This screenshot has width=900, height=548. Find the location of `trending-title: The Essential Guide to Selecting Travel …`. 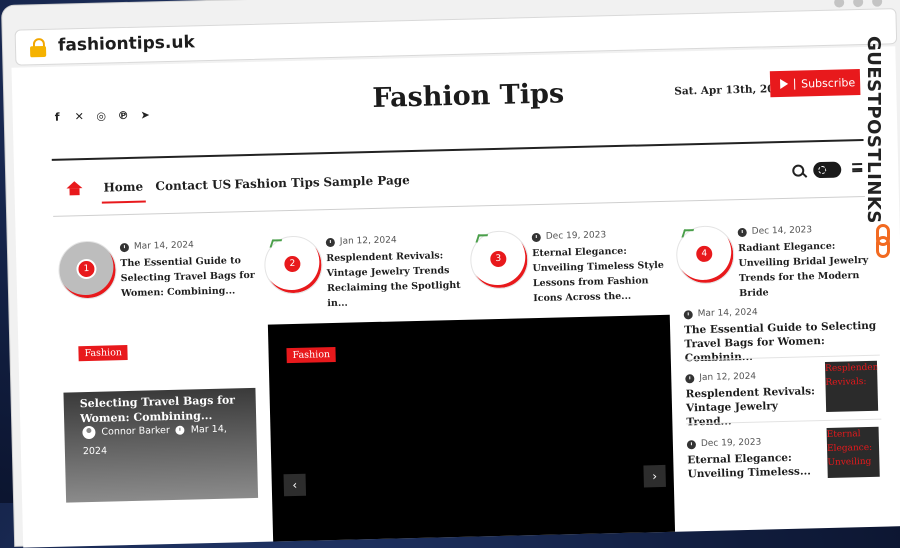

trending-title: The Essential Guide to Selecting Travel … is located at coordinates (190, 277).